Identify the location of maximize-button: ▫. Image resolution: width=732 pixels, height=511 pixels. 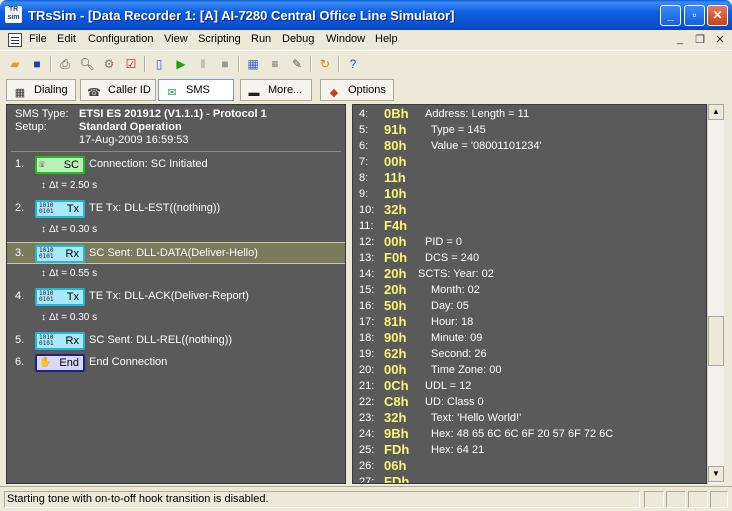
(694, 15).